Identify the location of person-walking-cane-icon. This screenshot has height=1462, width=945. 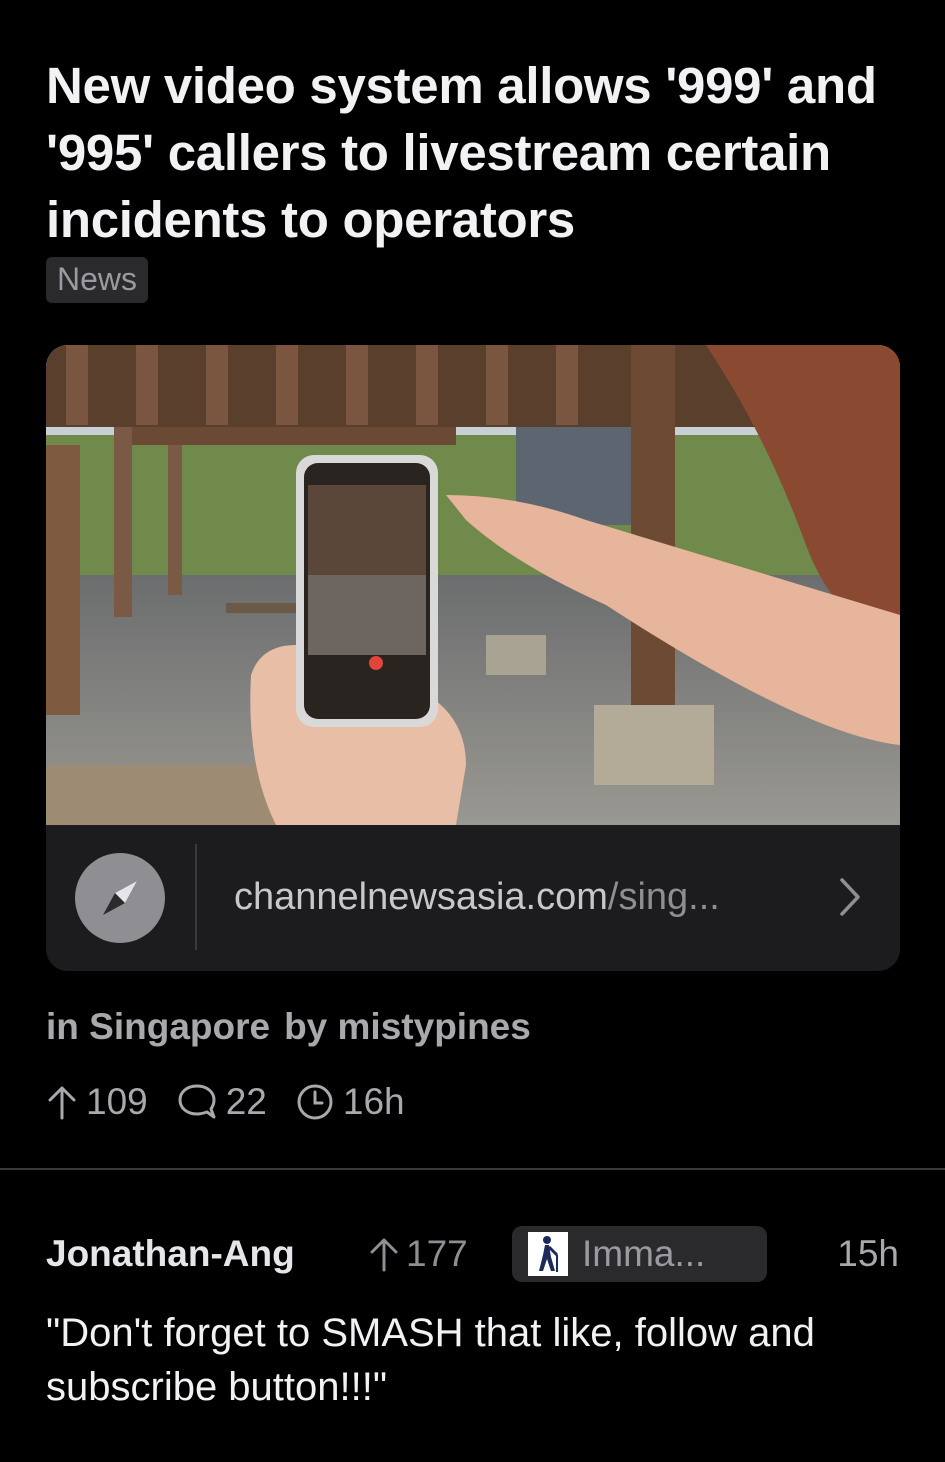
(548, 1254).